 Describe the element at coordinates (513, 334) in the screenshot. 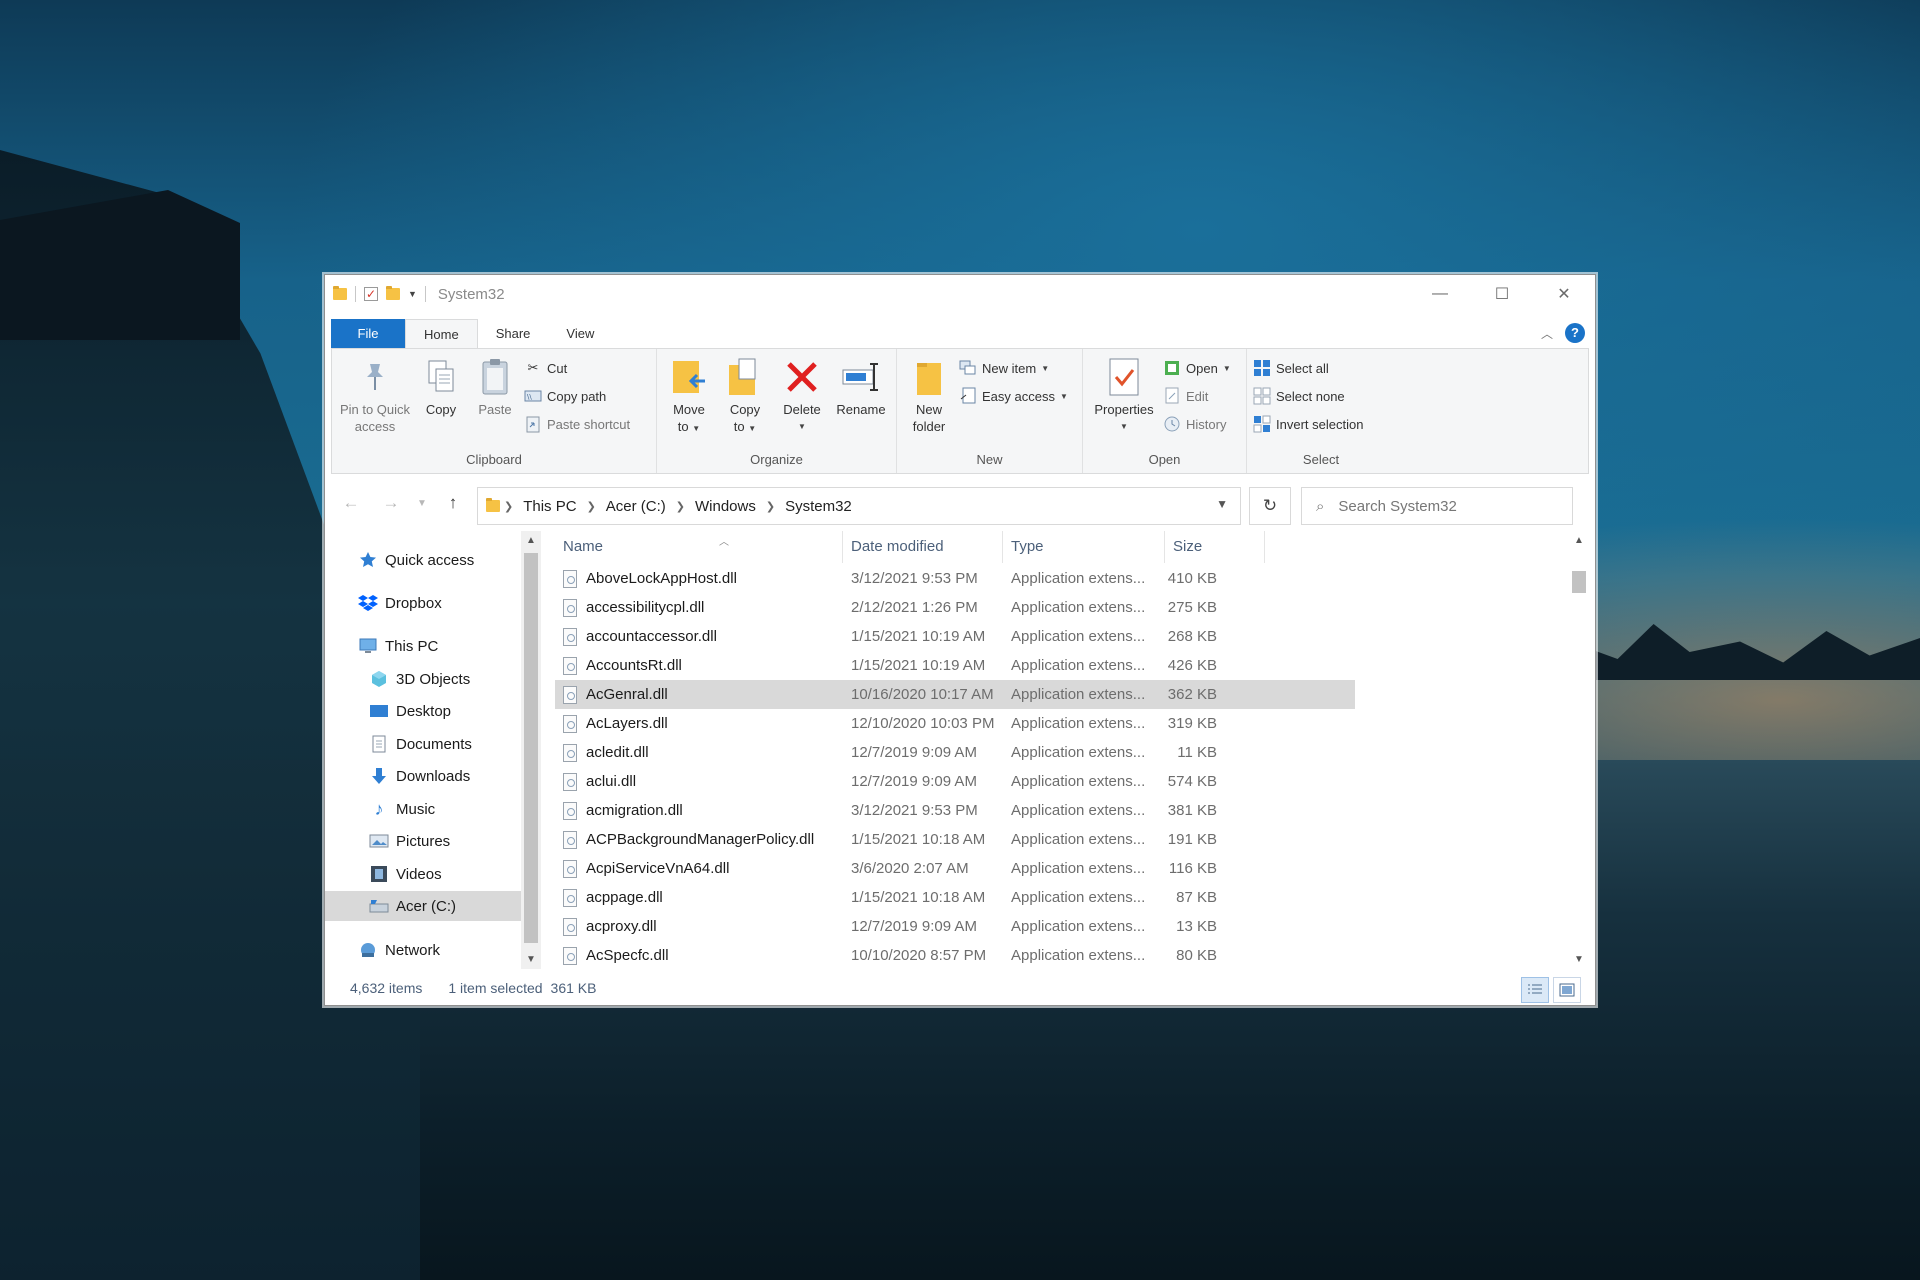

I see `tab-share: Share` at that location.